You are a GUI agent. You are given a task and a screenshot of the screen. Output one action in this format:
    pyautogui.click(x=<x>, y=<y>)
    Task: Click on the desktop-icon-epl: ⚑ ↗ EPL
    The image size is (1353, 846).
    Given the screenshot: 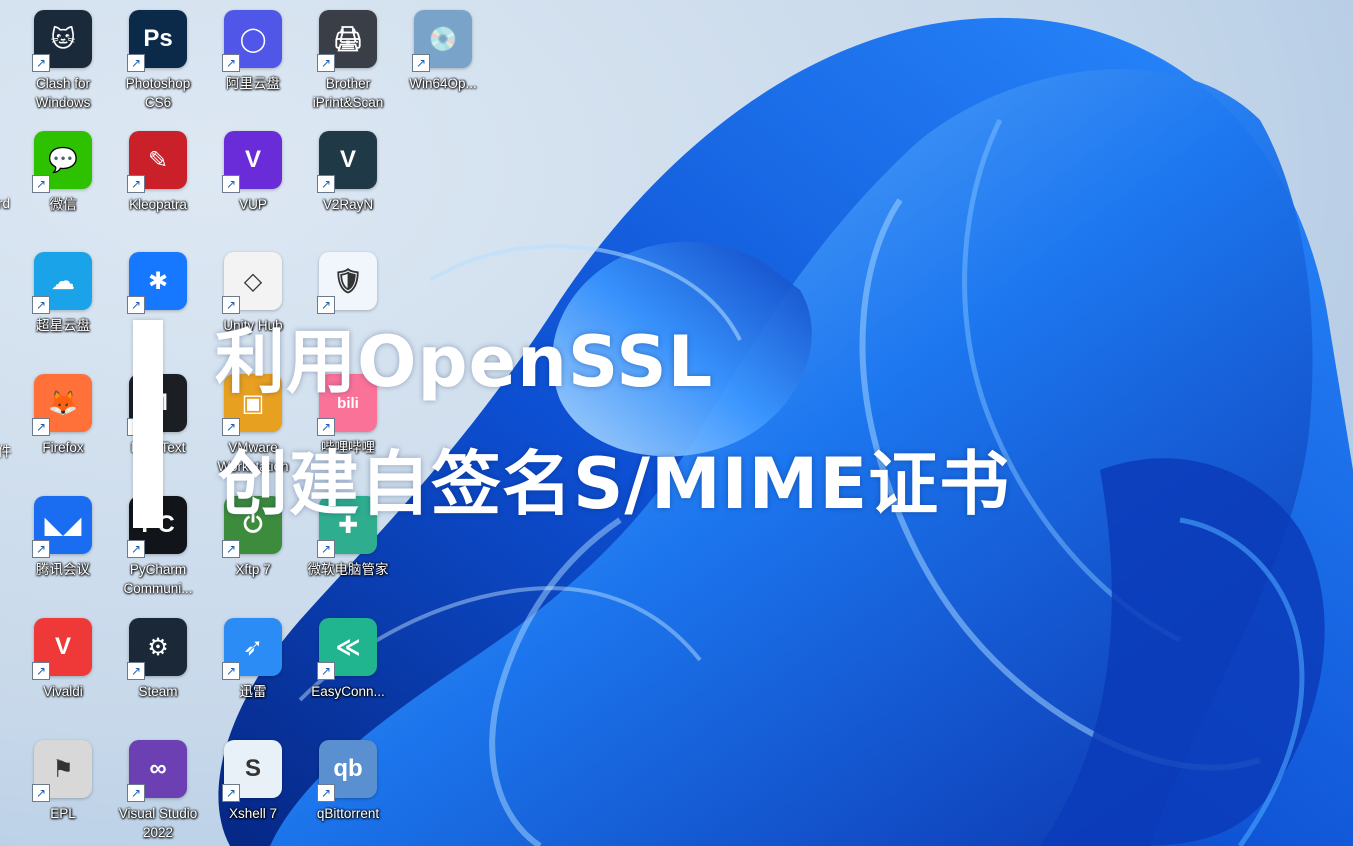 What is the action you would take?
    pyautogui.click(x=63, y=793)
    